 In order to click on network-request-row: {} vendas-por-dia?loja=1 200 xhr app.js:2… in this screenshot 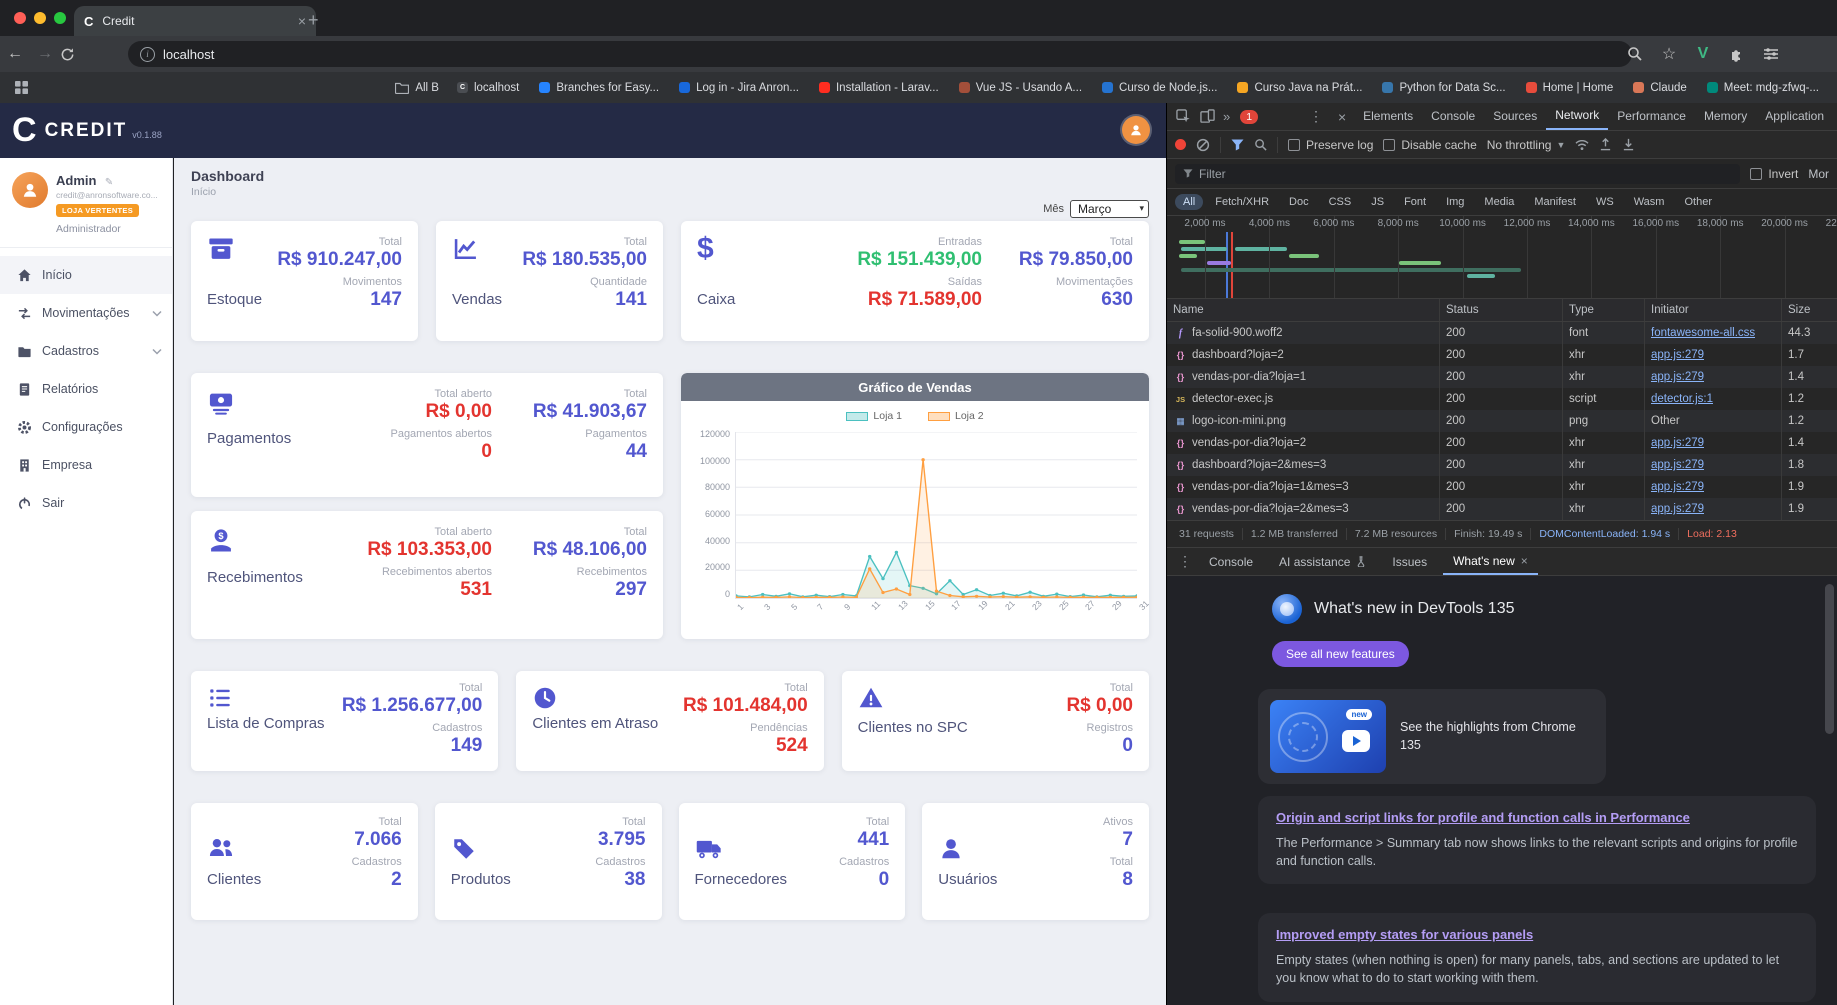, I will do `click(1502, 377)`.